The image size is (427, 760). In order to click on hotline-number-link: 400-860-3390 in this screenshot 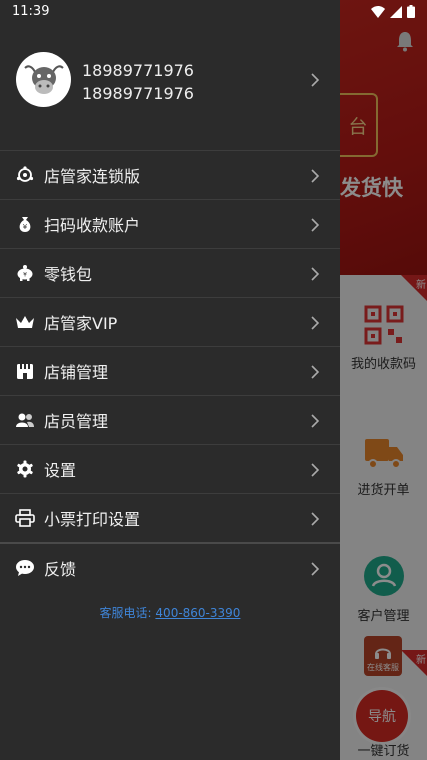, I will do `click(197, 613)`.